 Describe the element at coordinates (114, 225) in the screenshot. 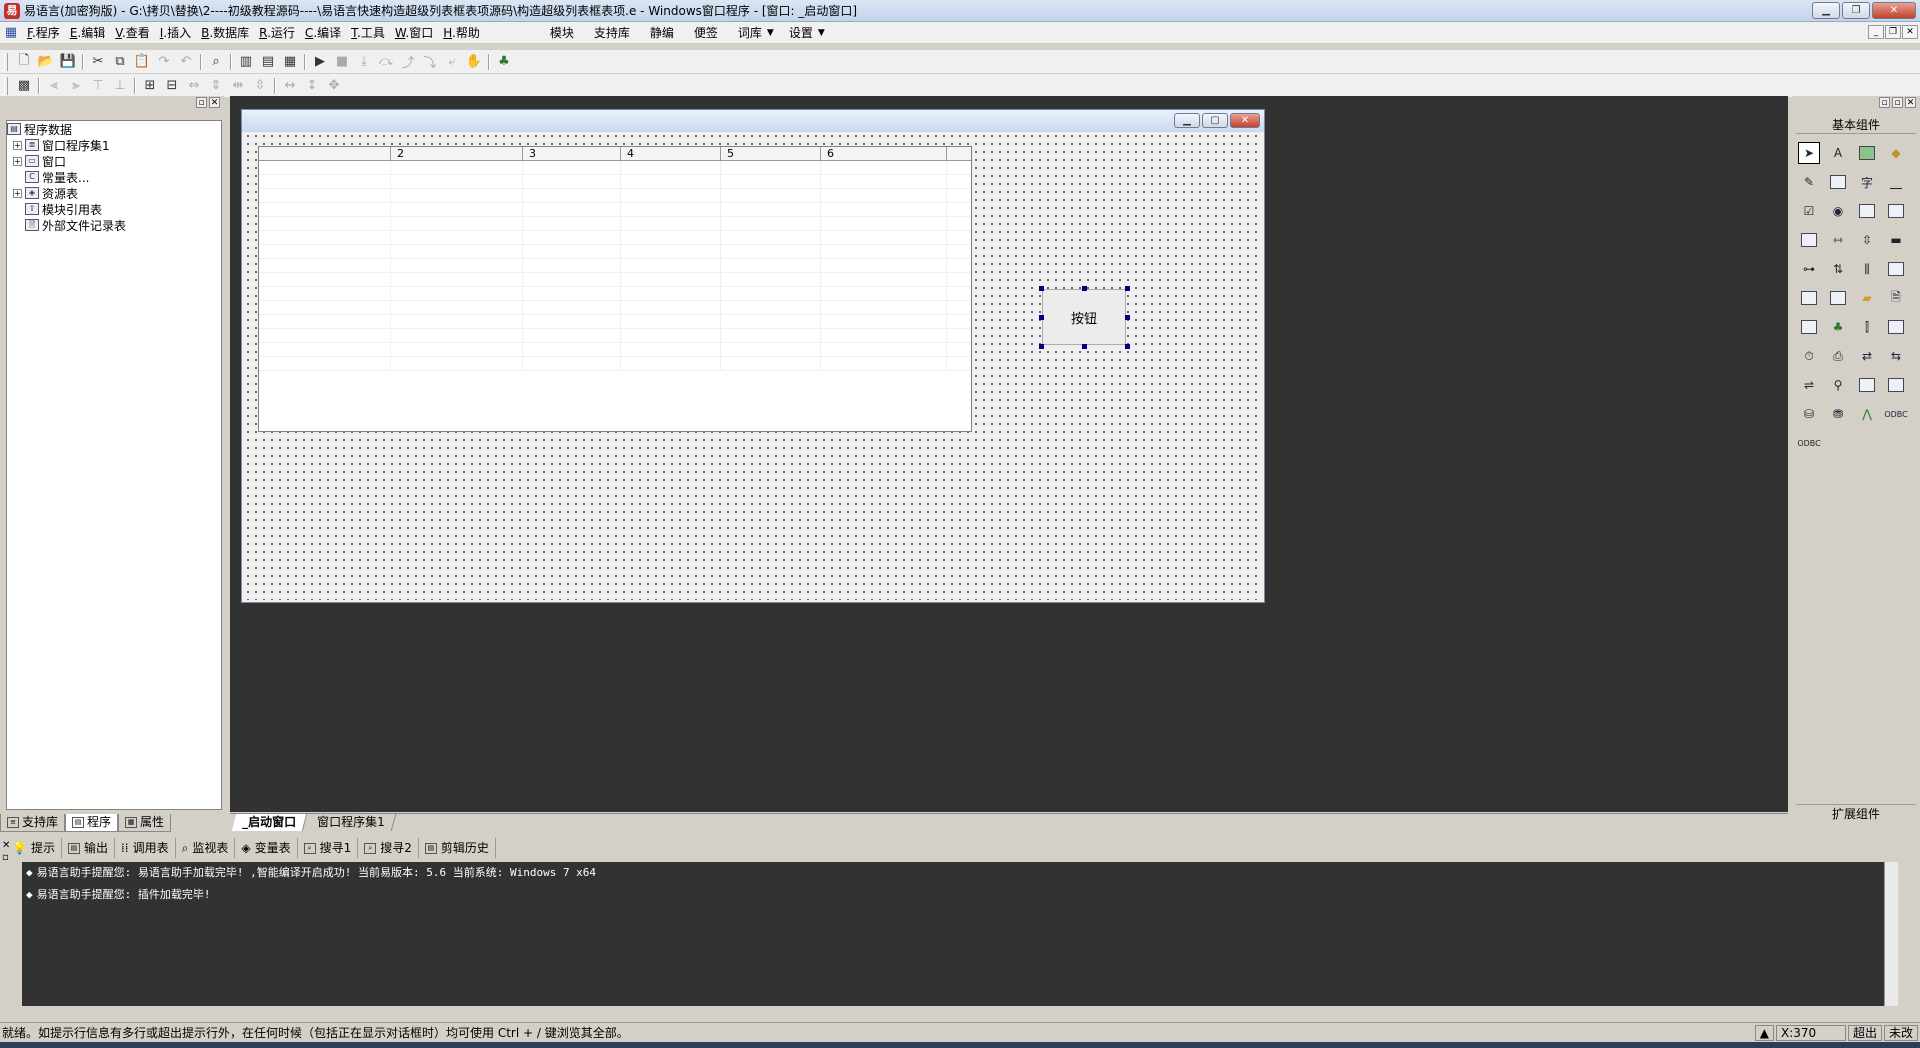

I see `tree-item-external-files: 🗎 外部文件记录表` at that location.